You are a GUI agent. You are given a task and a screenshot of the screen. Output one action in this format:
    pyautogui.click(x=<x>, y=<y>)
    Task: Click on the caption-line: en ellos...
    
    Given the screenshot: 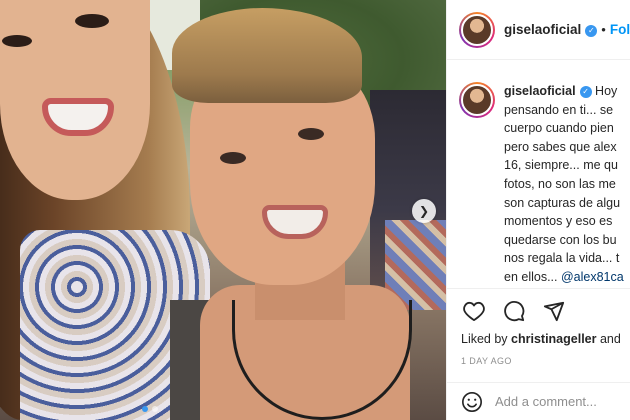 What is the action you would take?
    pyautogui.click(x=532, y=276)
    